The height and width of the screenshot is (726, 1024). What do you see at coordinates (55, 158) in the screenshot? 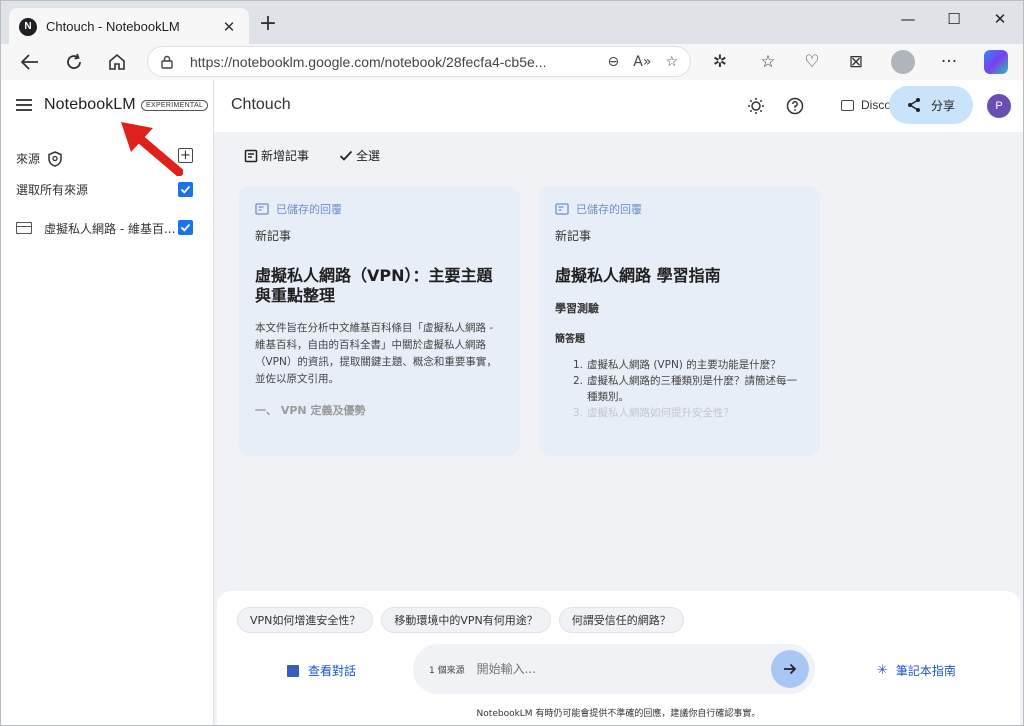
I see `shield-icon` at bounding box center [55, 158].